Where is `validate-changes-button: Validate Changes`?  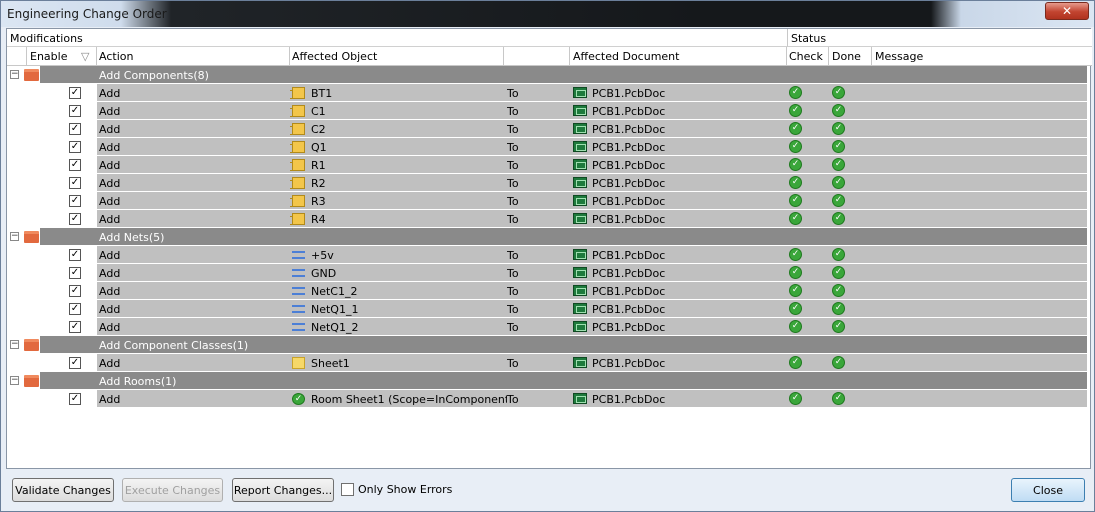 validate-changes-button: Validate Changes is located at coordinates (63, 490).